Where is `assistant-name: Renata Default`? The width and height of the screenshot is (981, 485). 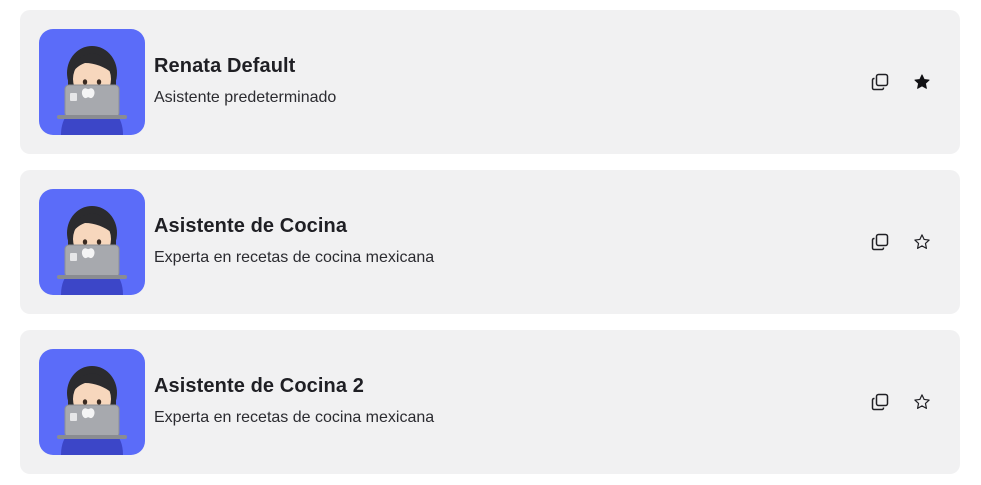 assistant-name: Renata Default is located at coordinates (225, 66).